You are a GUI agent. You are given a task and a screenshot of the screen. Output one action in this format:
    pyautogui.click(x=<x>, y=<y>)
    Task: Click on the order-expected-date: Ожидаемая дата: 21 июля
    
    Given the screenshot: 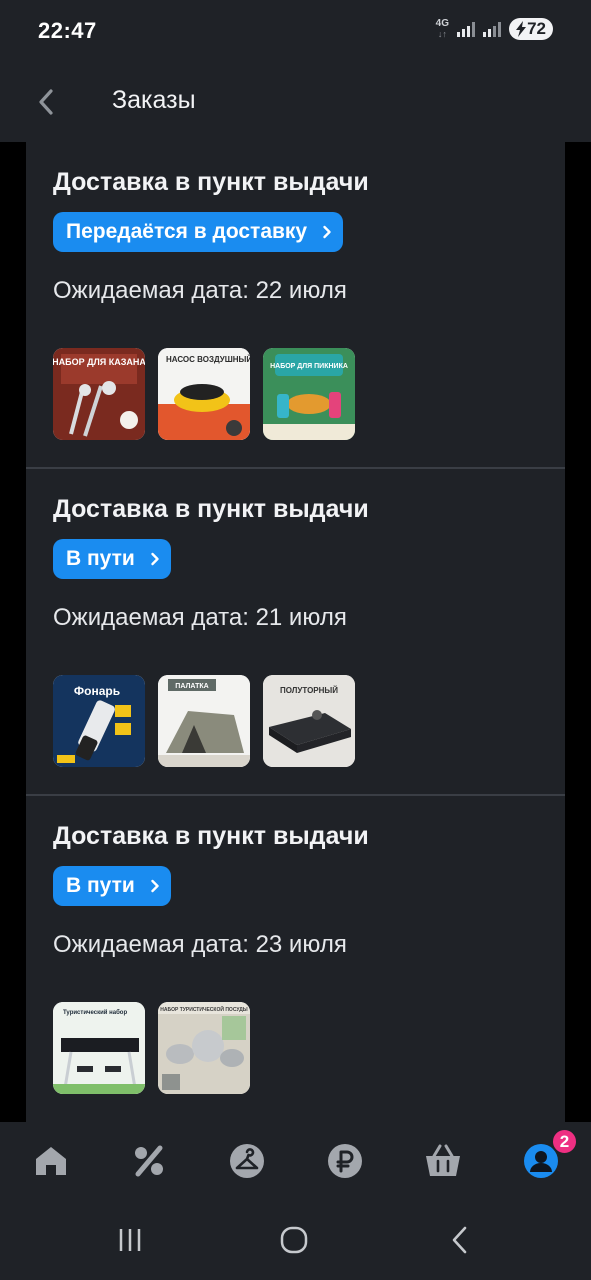 What is the action you would take?
    pyautogui.click(x=200, y=617)
    